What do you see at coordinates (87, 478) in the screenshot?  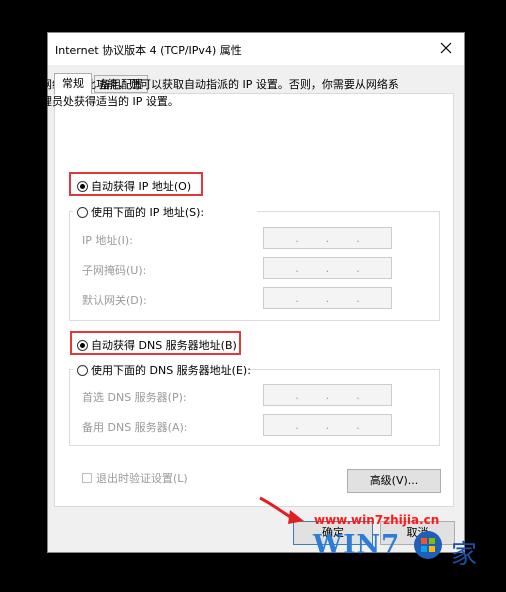 I see `checkbox-box` at bounding box center [87, 478].